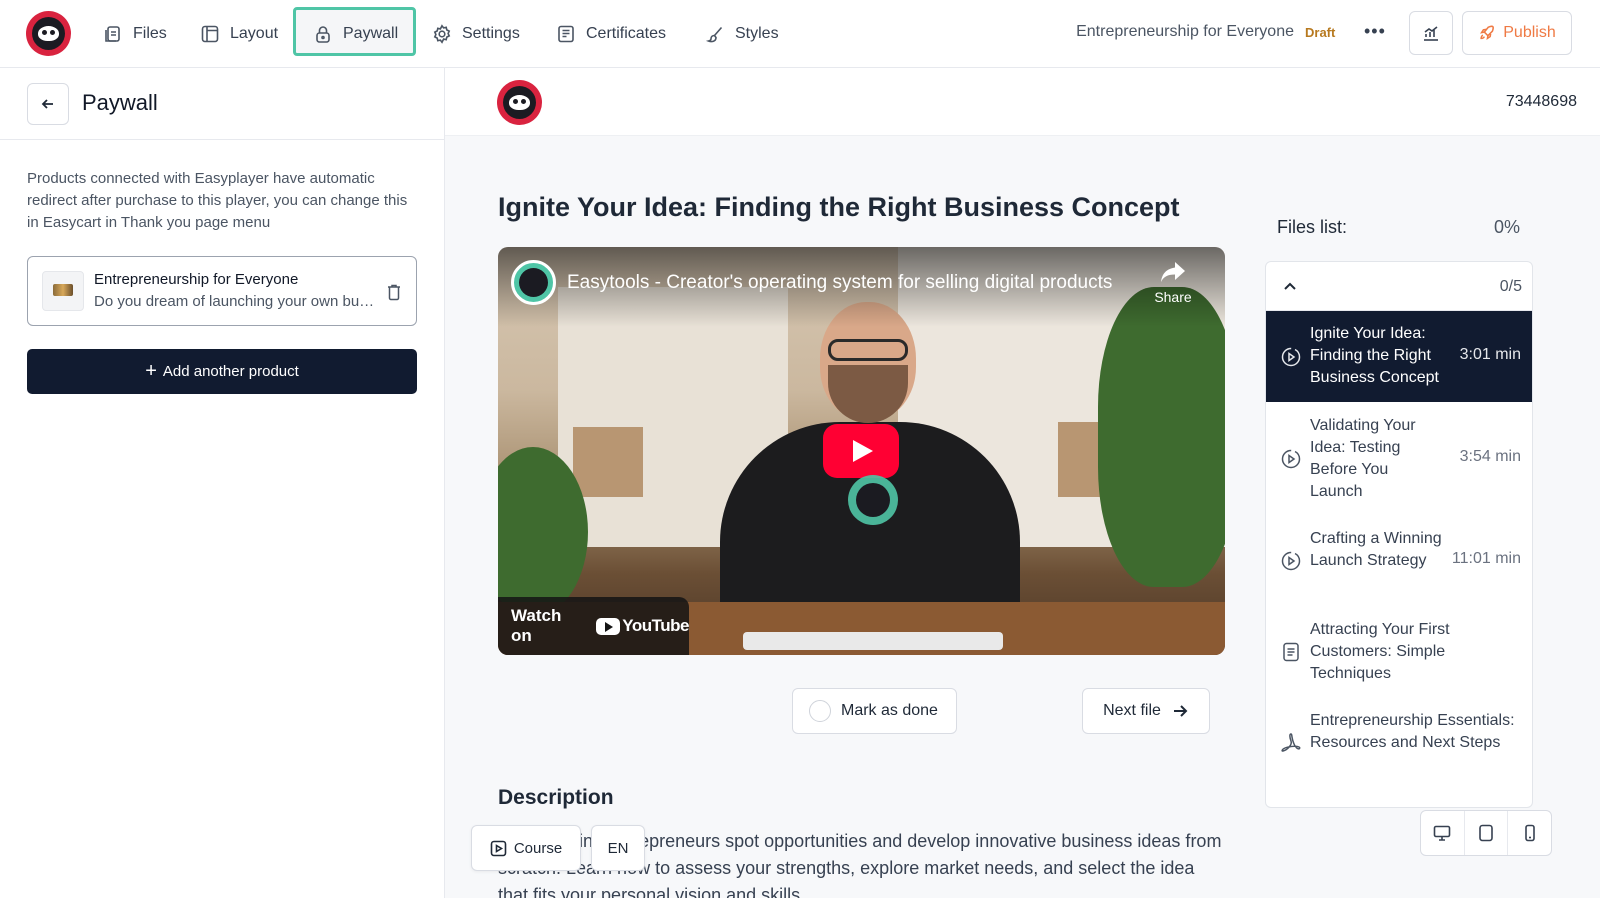  I want to click on publish-label: Publish, so click(1529, 32).